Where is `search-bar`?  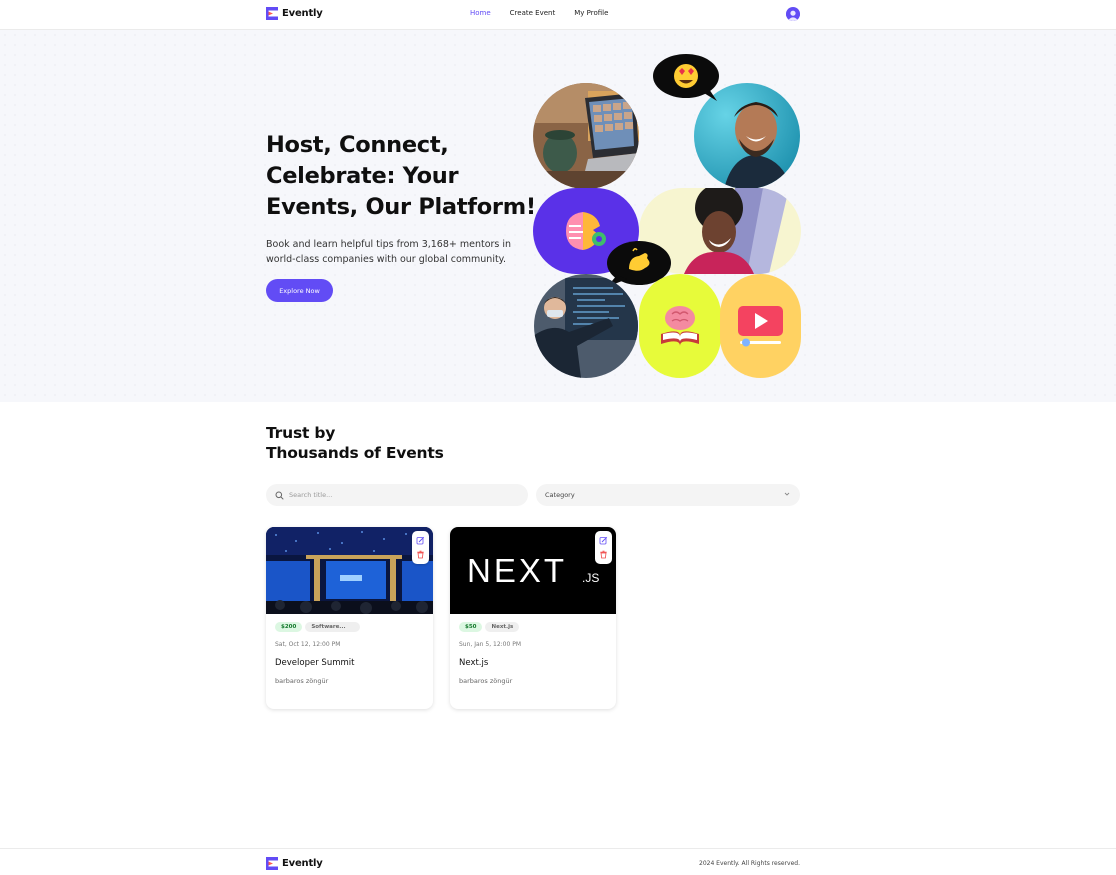 search-bar is located at coordinates (397, 495).